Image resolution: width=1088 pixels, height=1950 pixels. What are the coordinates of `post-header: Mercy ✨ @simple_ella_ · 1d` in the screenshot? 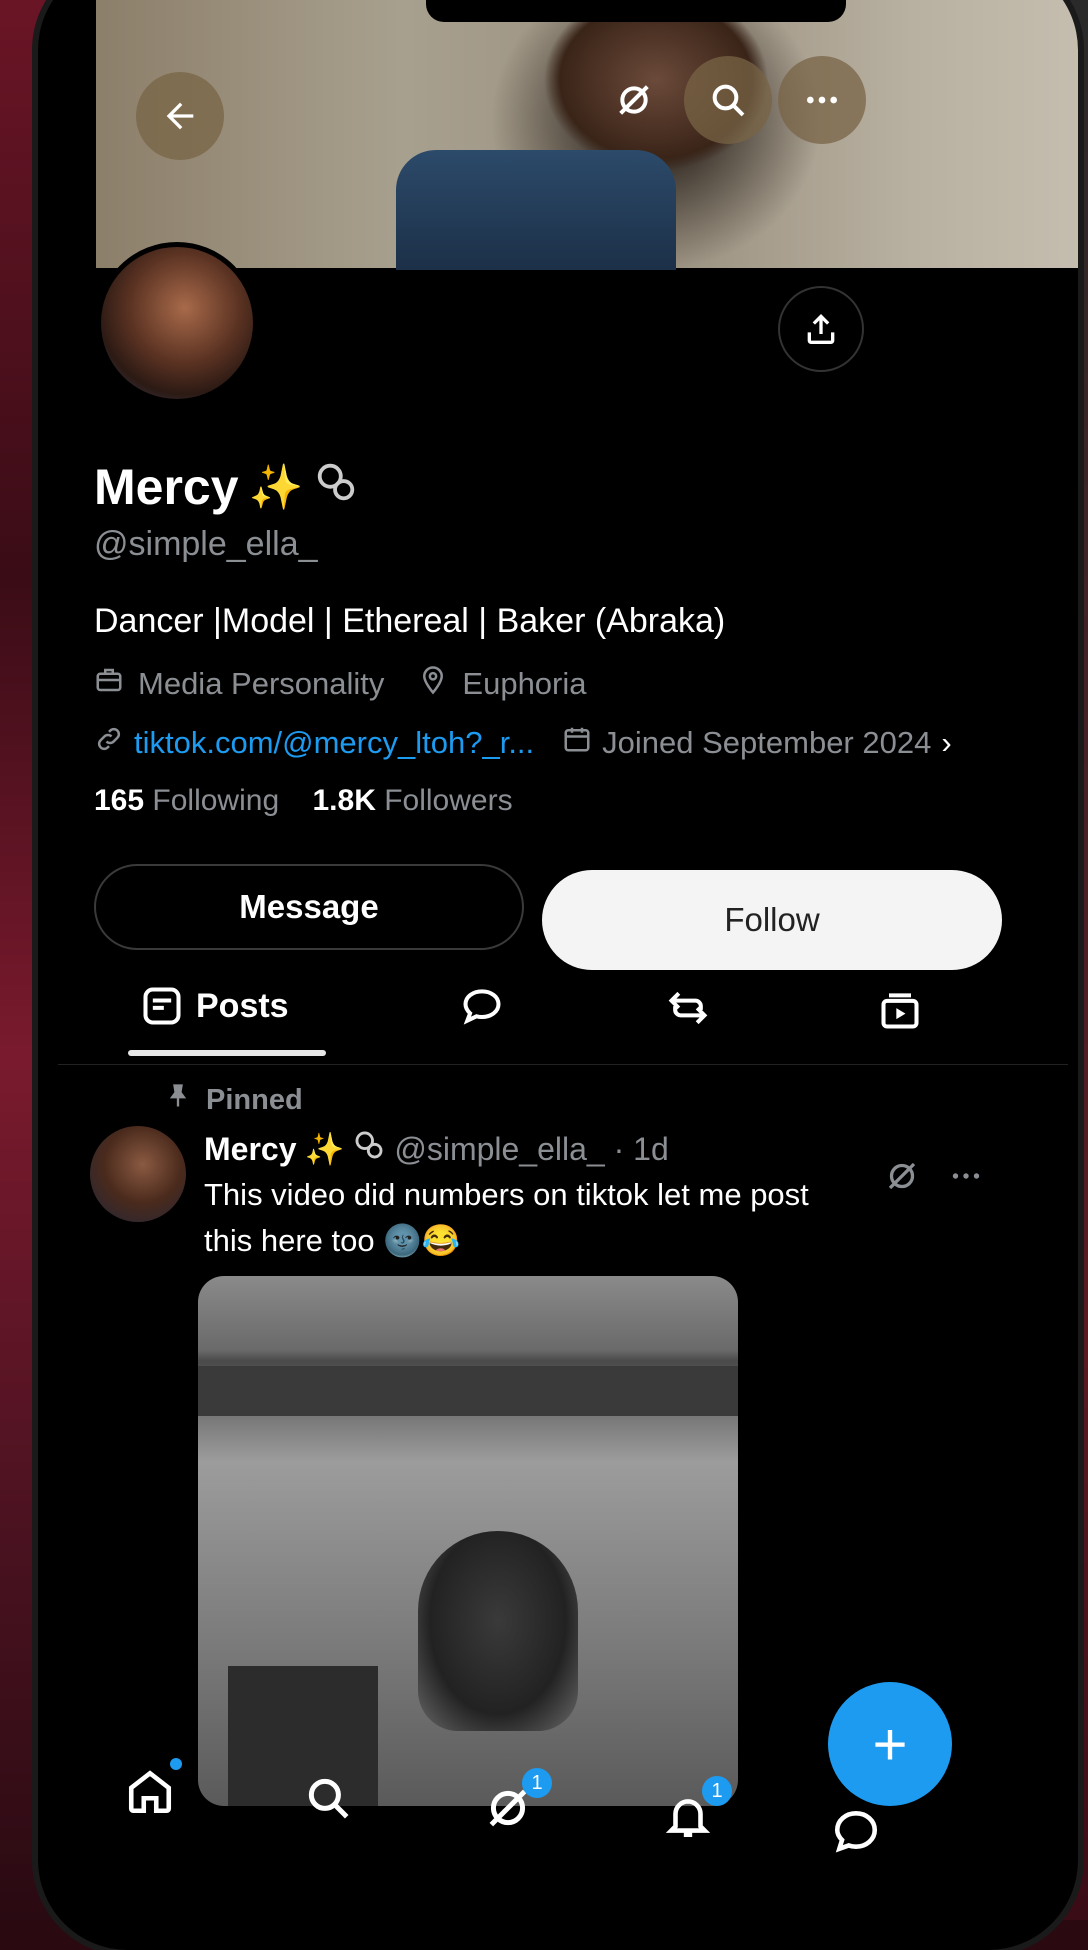 It's located at (436, 1149).